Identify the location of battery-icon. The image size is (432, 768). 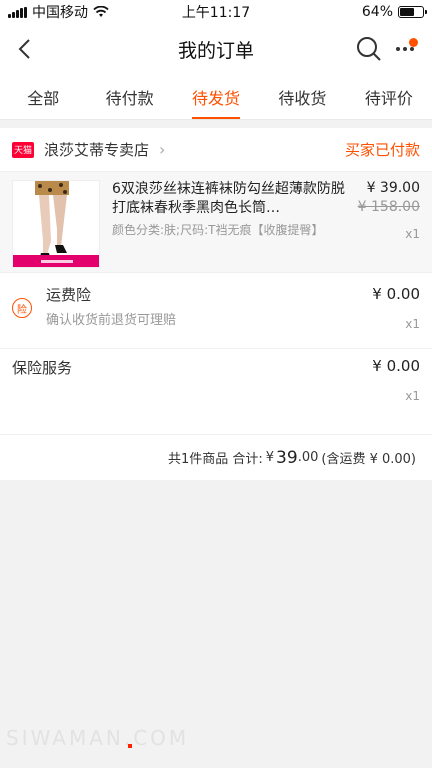
(412, 12).